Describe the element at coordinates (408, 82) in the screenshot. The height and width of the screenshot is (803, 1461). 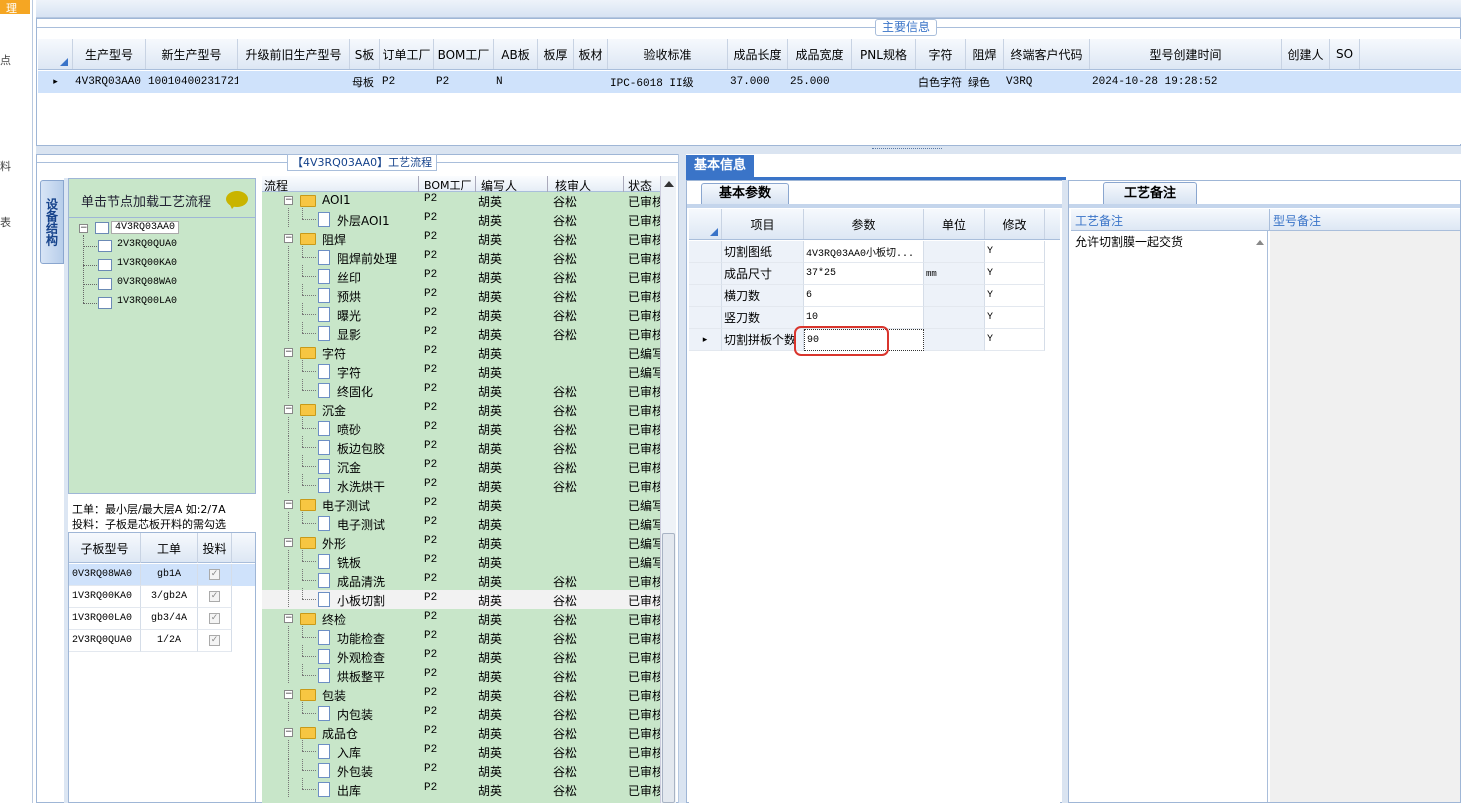
I see `cell-order-factory: P2` at that location.